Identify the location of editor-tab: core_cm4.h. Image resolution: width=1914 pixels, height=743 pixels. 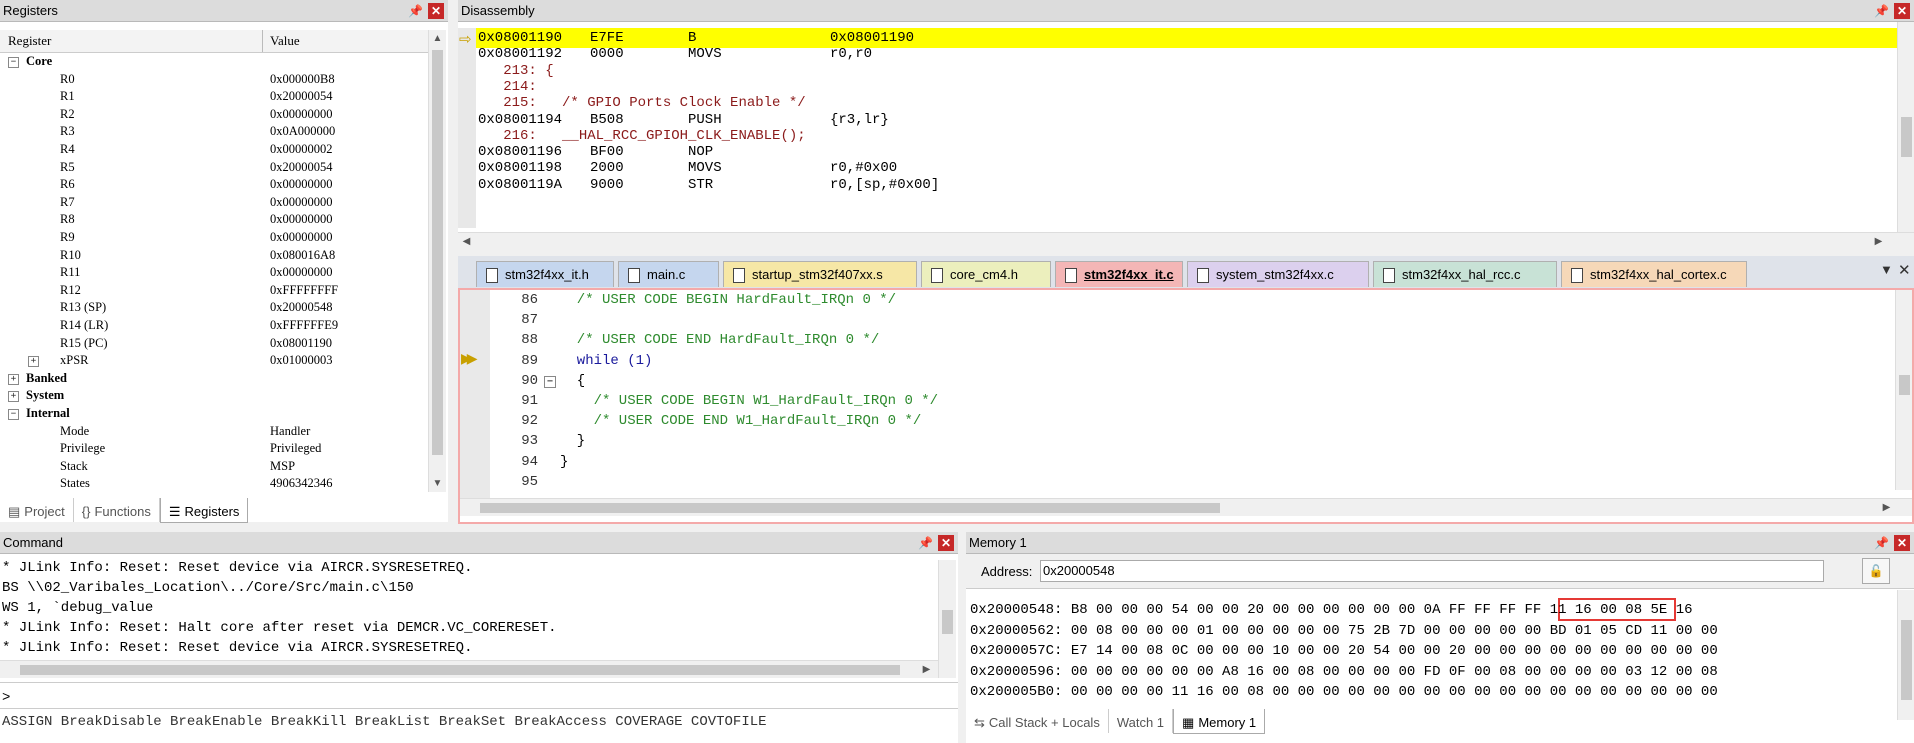
(986, 274).